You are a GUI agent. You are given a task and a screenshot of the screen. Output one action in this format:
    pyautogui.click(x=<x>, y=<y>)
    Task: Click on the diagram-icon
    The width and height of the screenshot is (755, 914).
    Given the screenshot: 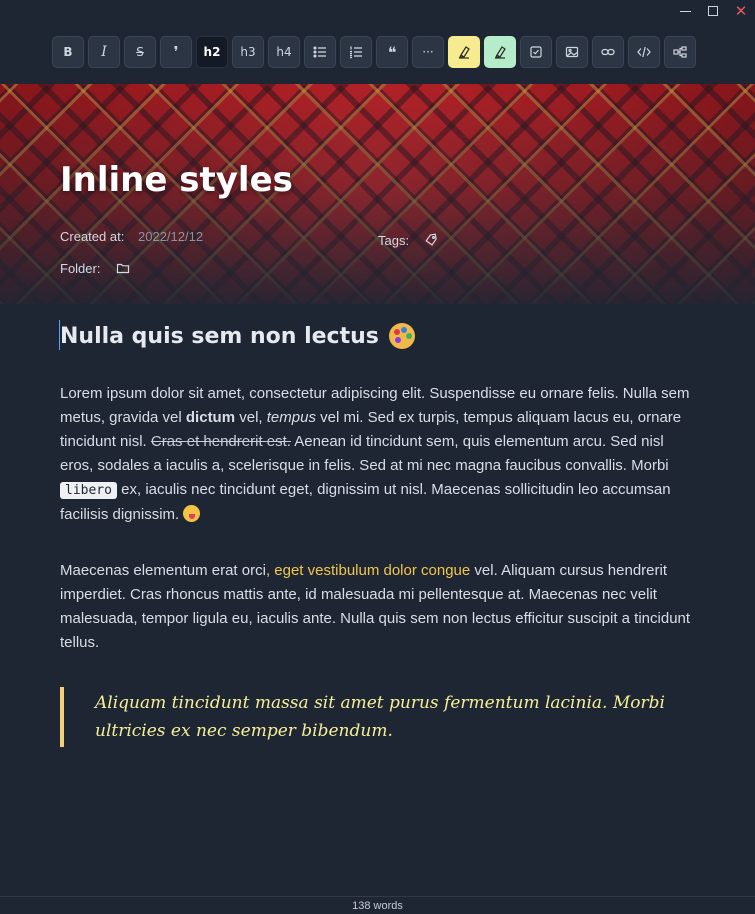 What is the action you would take?
    pyautogui.click(x=680, y=52)
    